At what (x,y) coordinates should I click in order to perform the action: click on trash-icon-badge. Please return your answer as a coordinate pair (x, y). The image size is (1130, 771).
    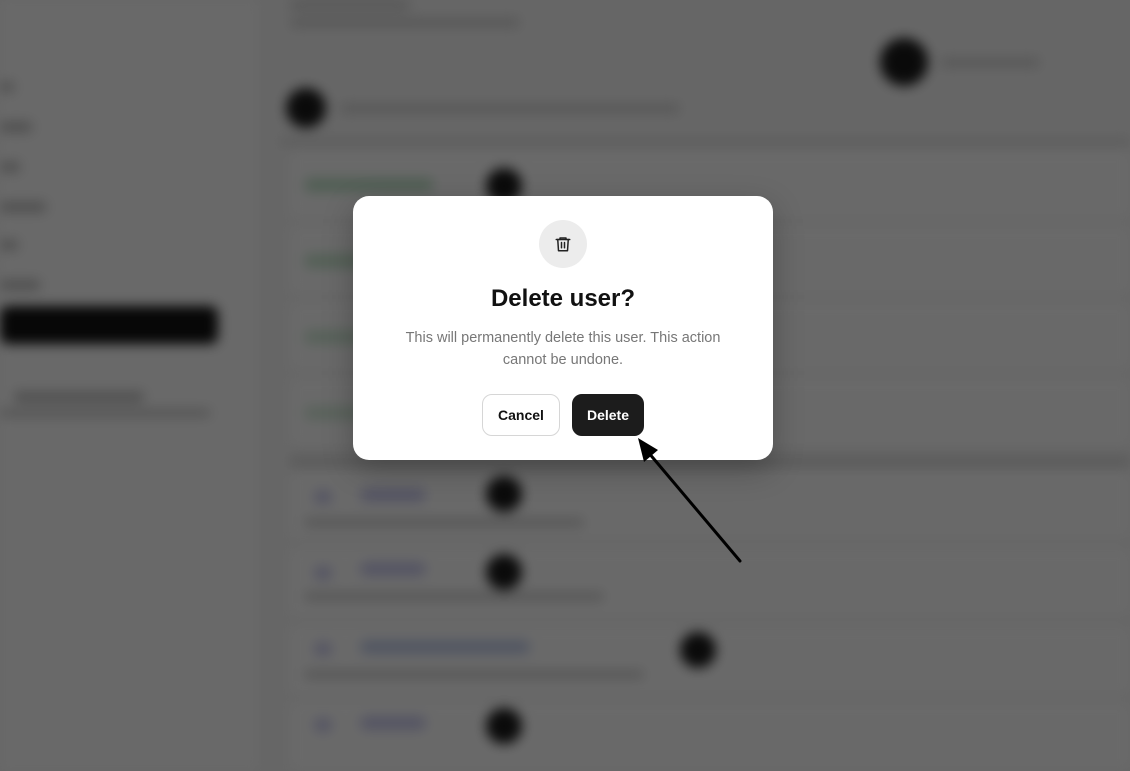
    Looking at the image, I should click on (563, 244).